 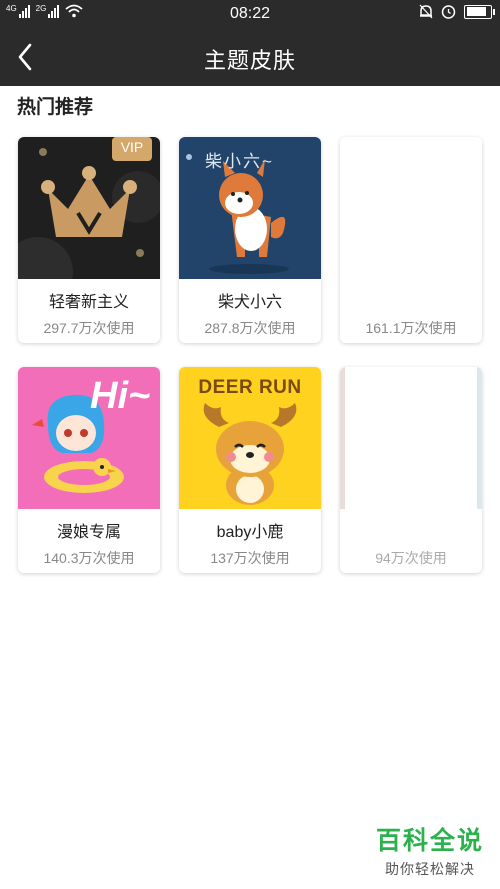 What do you see at coordinates (89, 558) in the screenshot?
I see `theme-usage-count: 140.3万次使用` at bounding box center [89, 558].